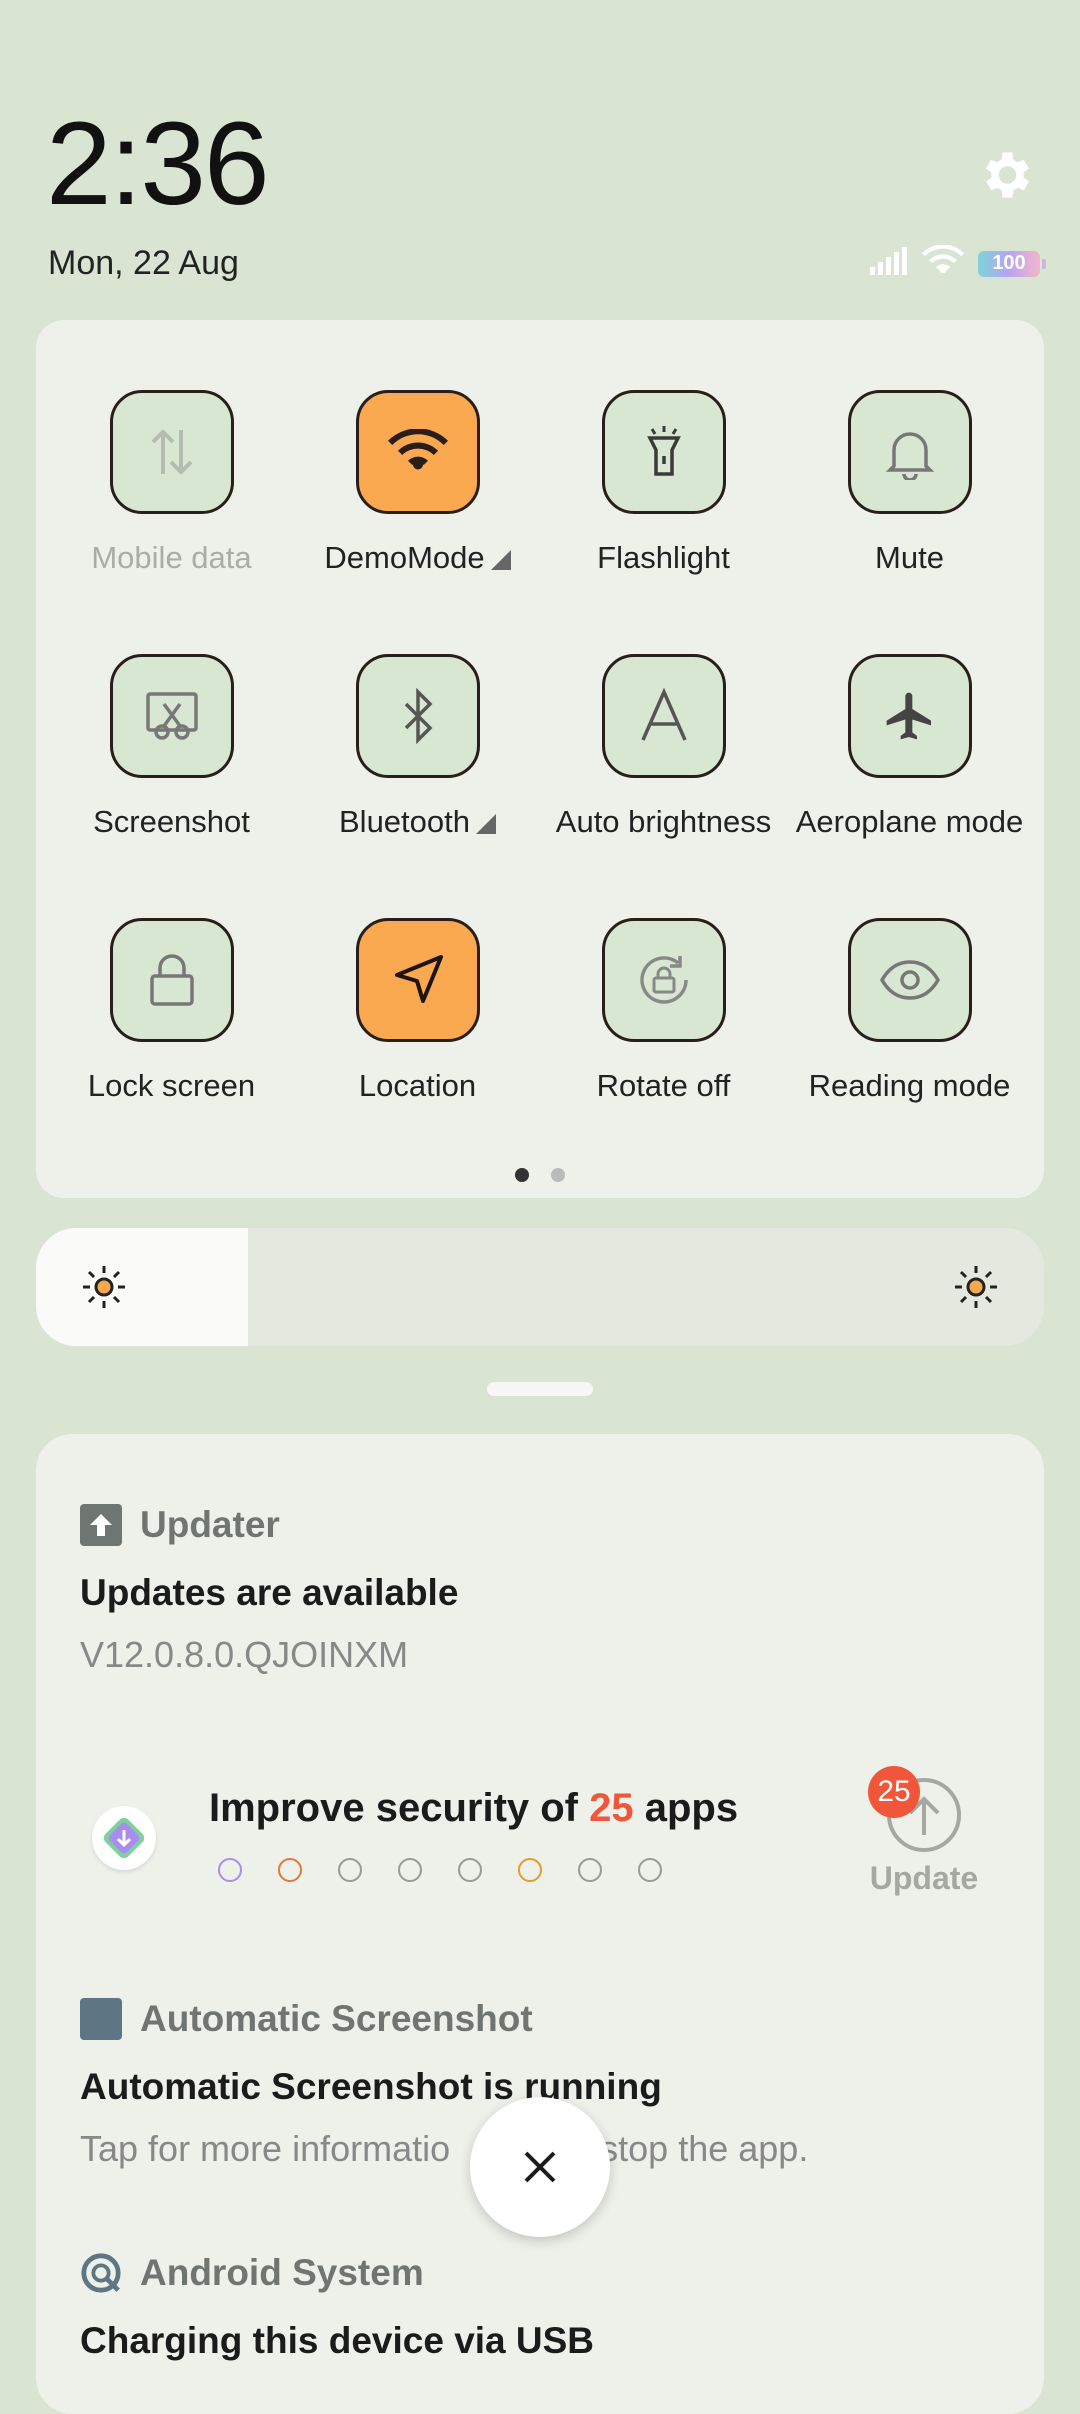  I want to click on auto-screenshot-body-right: stop the app., so click(704, 2148).